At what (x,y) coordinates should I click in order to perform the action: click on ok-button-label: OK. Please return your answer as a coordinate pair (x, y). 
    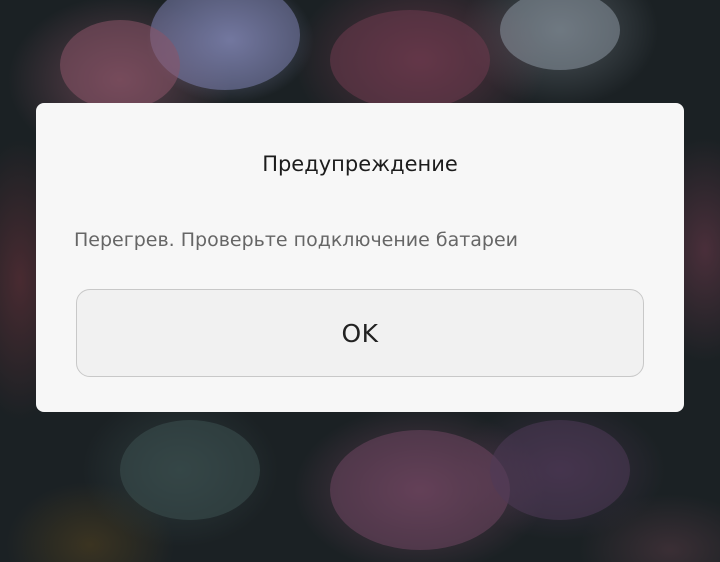
    Looking at the image, I should click on (360, 333).